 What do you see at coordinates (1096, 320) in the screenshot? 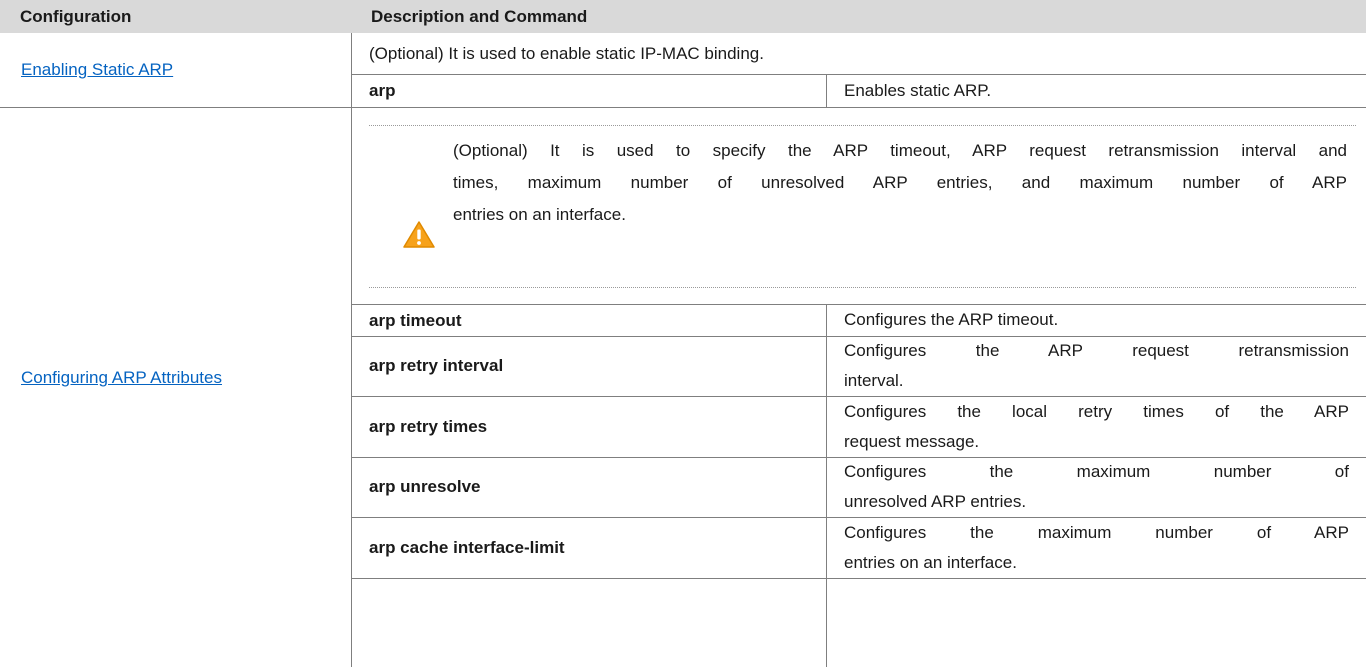
I see `command-description: Configures the ARP timeout.` at bounding box center [1096, 320].